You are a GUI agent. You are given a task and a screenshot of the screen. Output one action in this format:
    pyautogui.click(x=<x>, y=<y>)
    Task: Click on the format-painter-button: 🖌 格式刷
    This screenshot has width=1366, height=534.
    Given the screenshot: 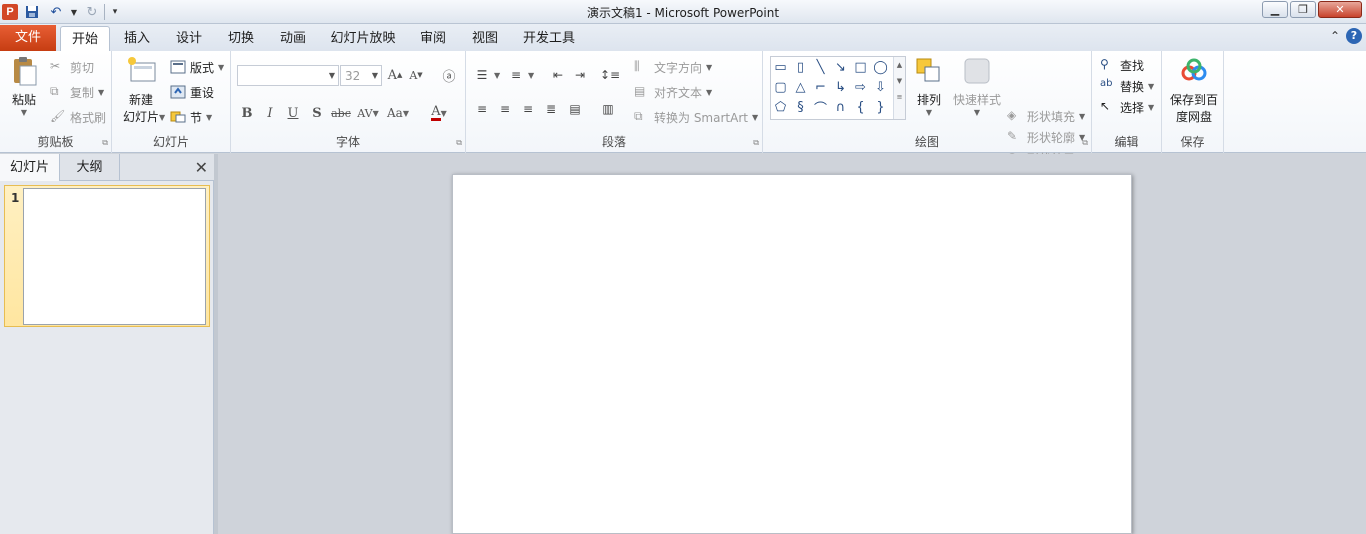 What is the action you would take?
    pyautogui.click(x=78, y=117)
    